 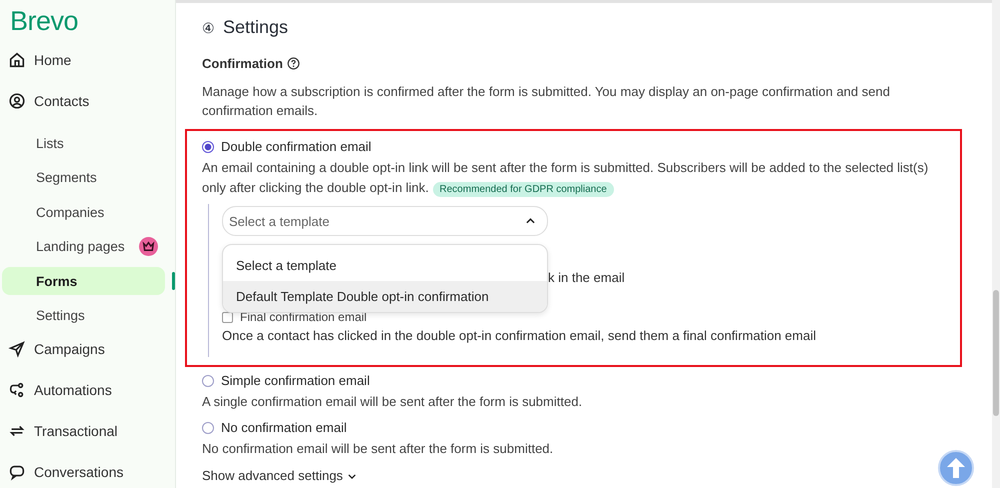 I want to click on brand-logo: Brevo, so click(x=92, y=21).